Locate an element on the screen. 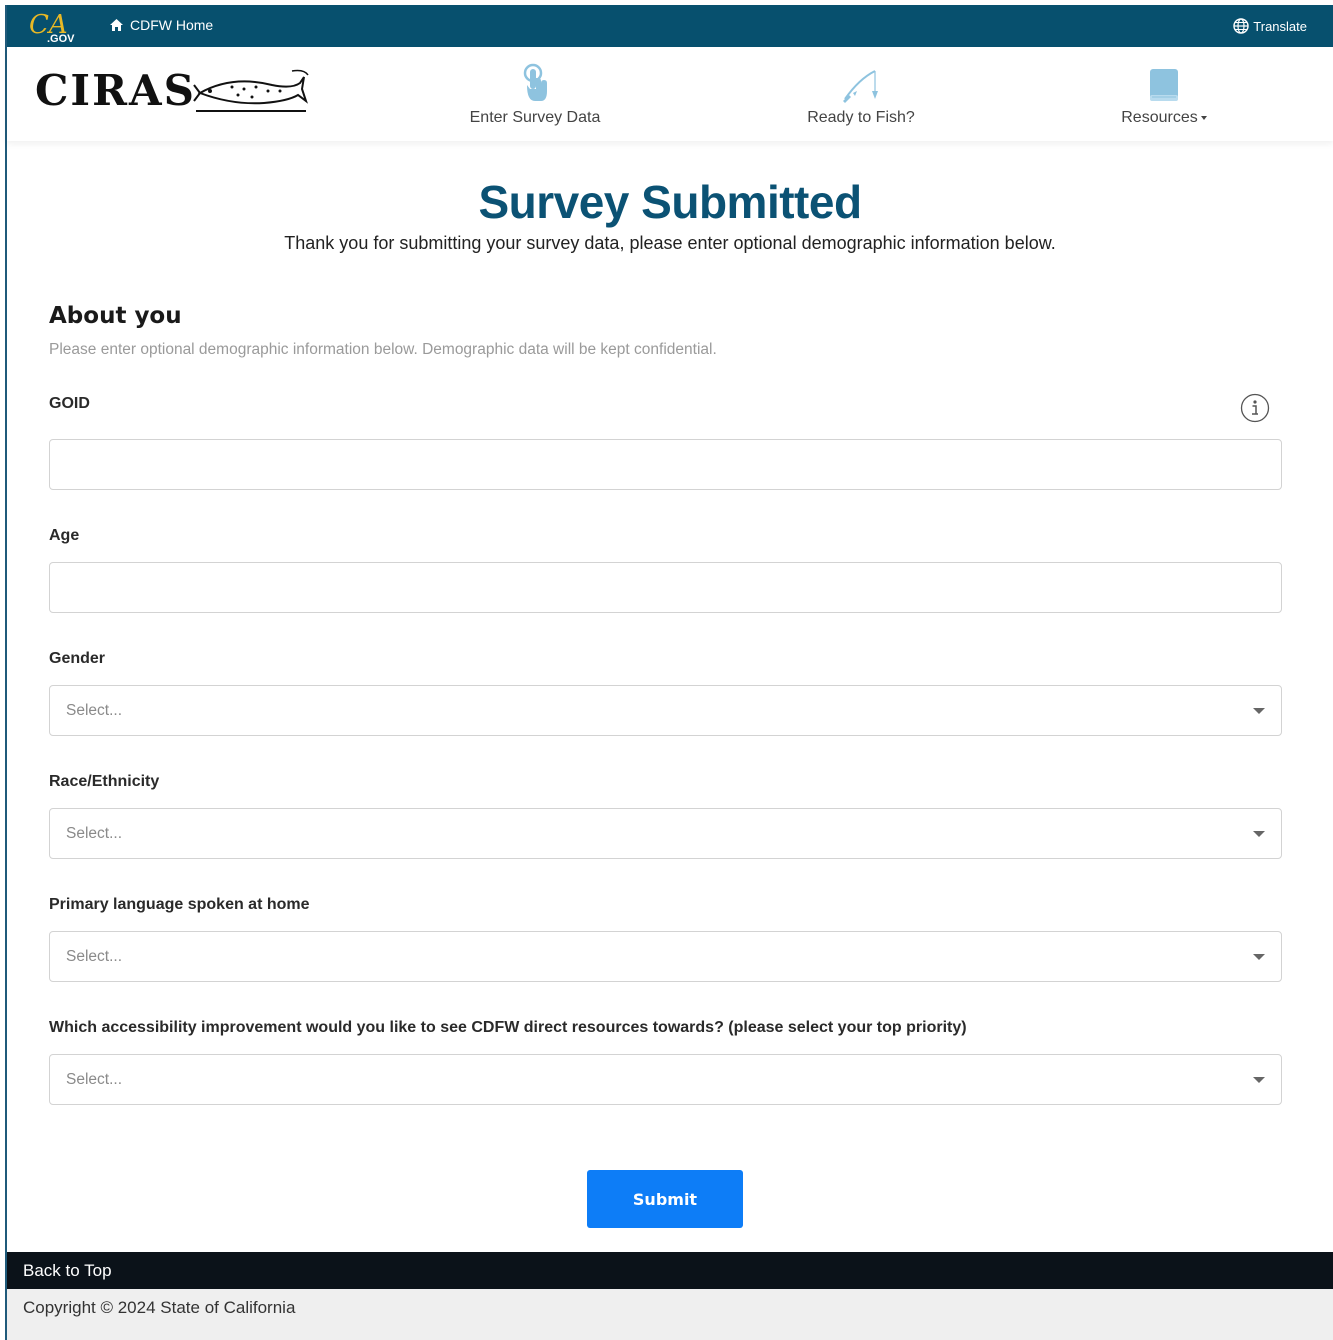 The height and width of the screenshot is (1340, 1333). page-title: Survey Submitted is located at coordinates (670, 202).